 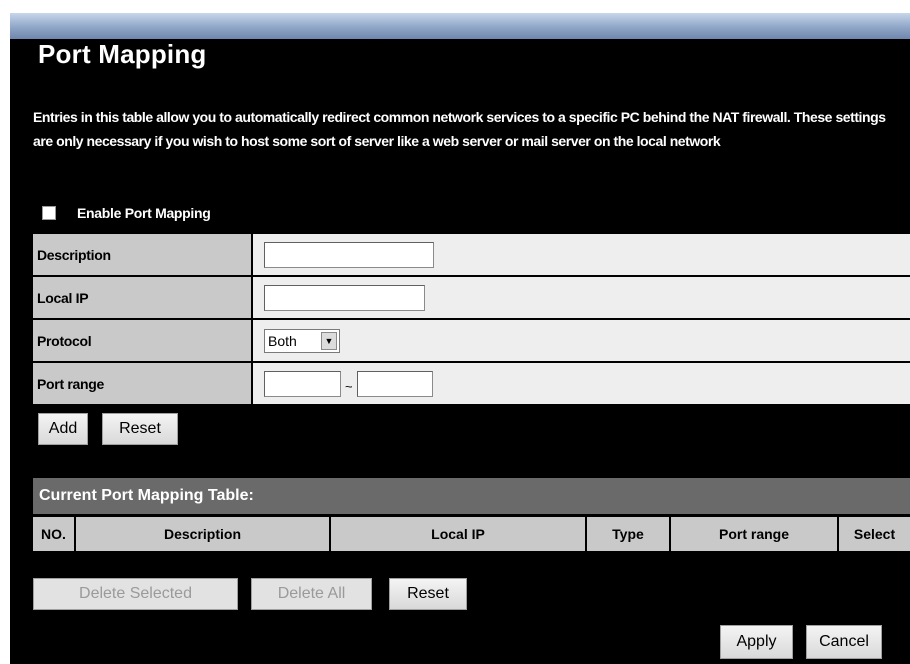 I want to click on form-row-port-range: Port range ~, so click(x=471, y=383).